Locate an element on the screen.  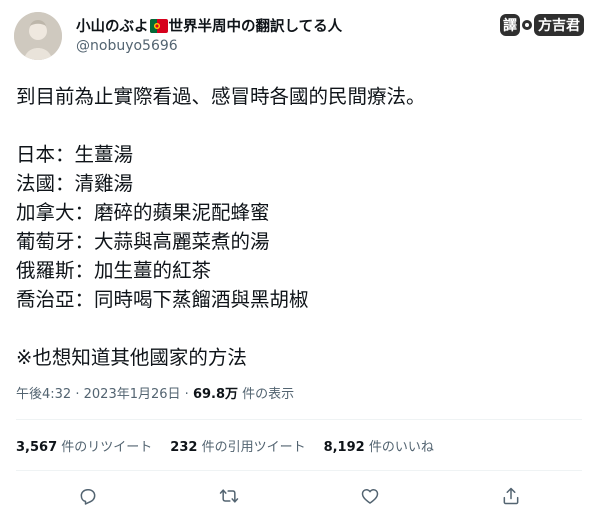
tweet-time: 午後4:32 is located at coordinates (43, 394).